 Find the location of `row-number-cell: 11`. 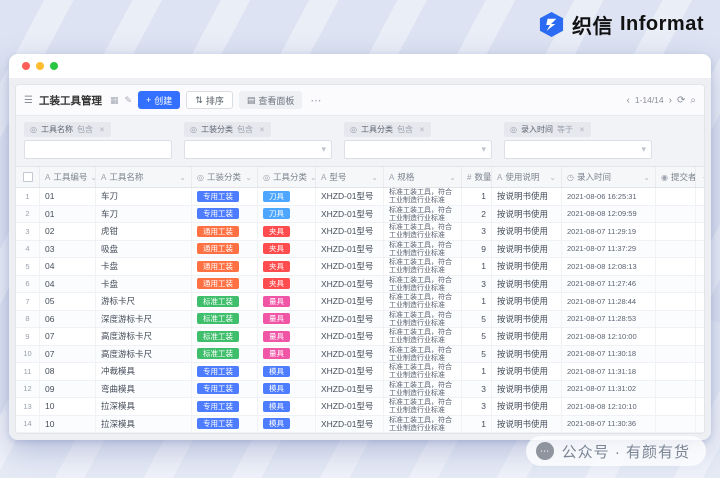

row-number-cell: 11 is located at coordinates (28, 371).